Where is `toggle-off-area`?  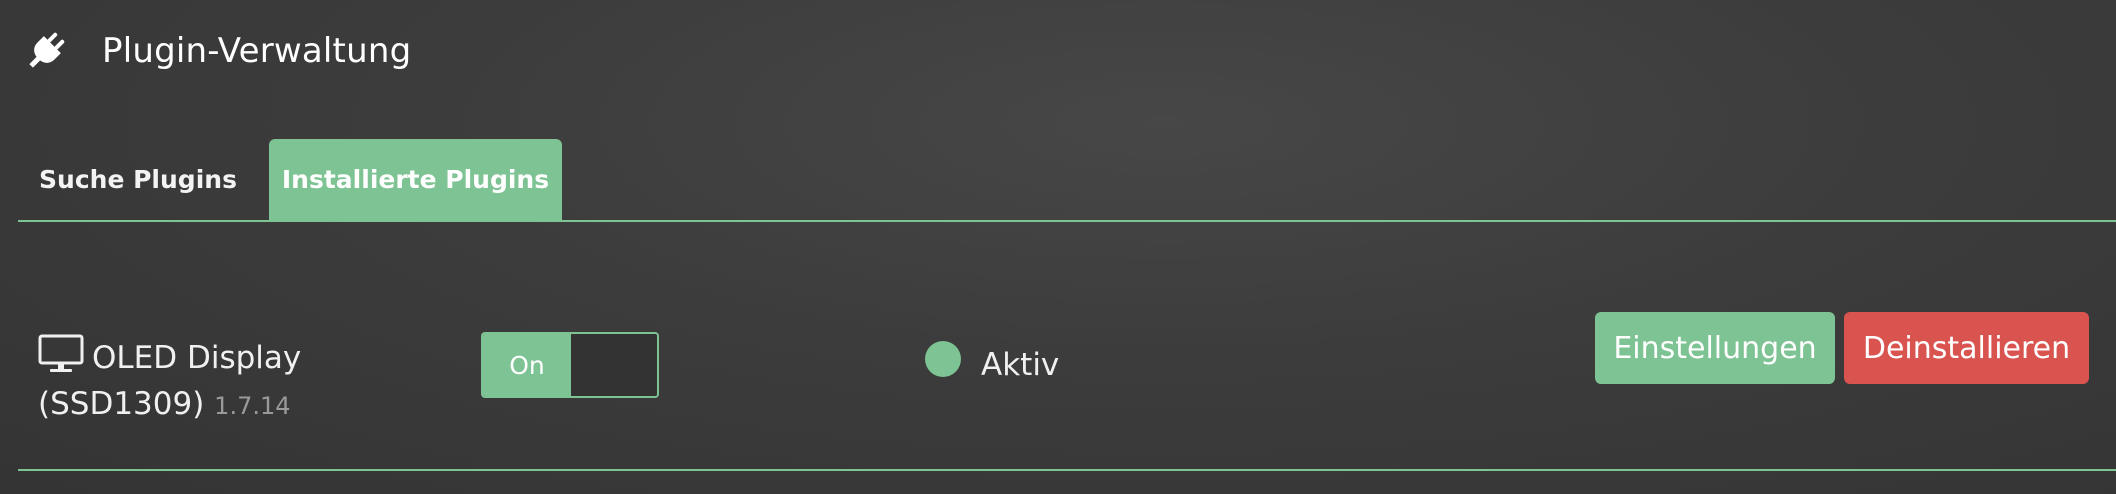 toggle-off-area is located at coordinates (614, 365).